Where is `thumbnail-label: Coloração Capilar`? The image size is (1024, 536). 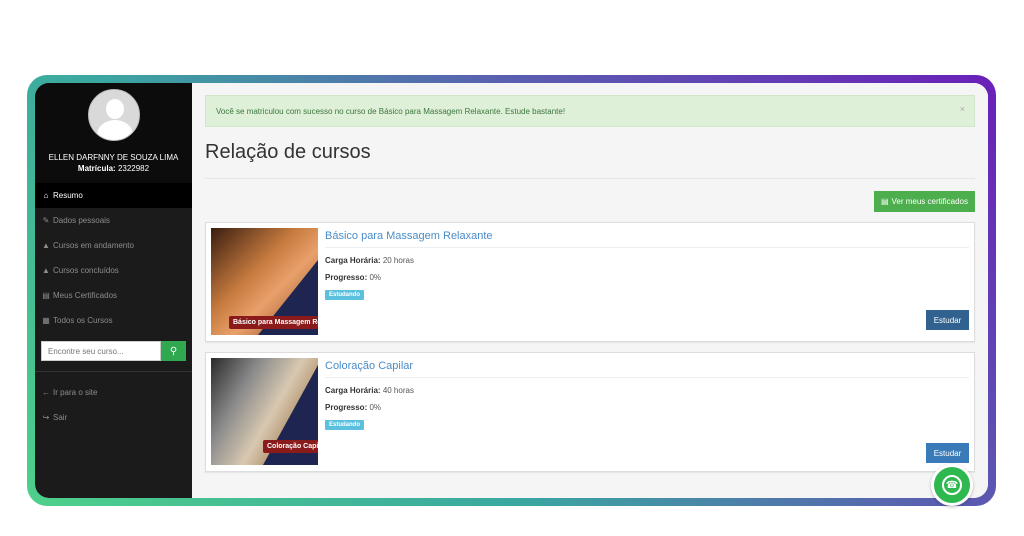 thumbnail-label: Coloração Capilar is located at coordinates (290, 446).